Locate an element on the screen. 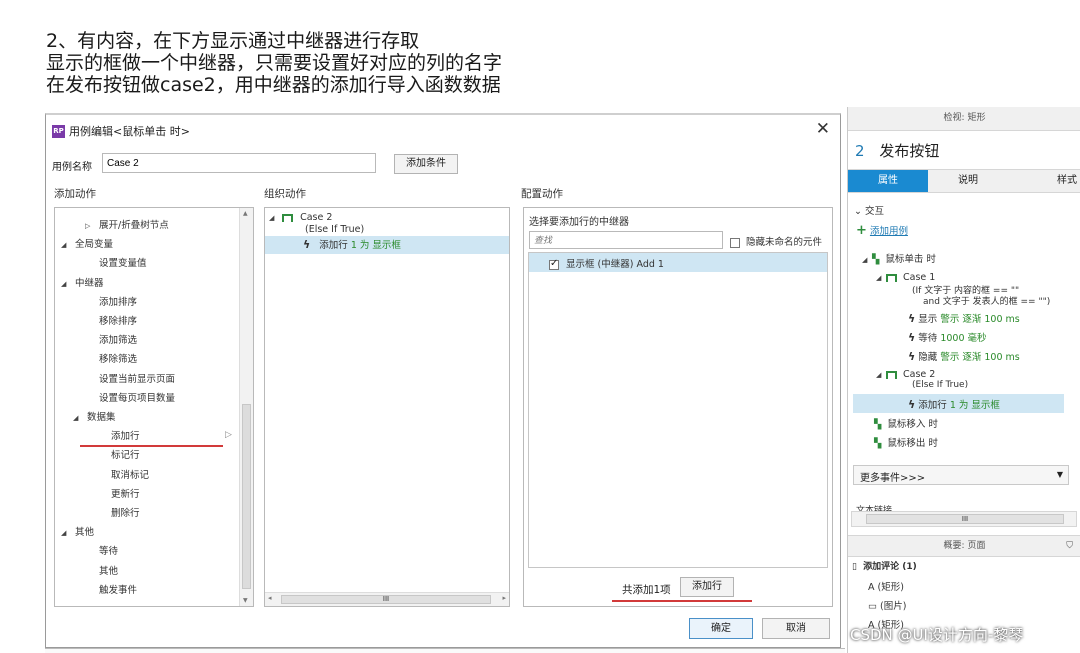  add-case-link: + 添加用例 is located at coordinates (882, 230).